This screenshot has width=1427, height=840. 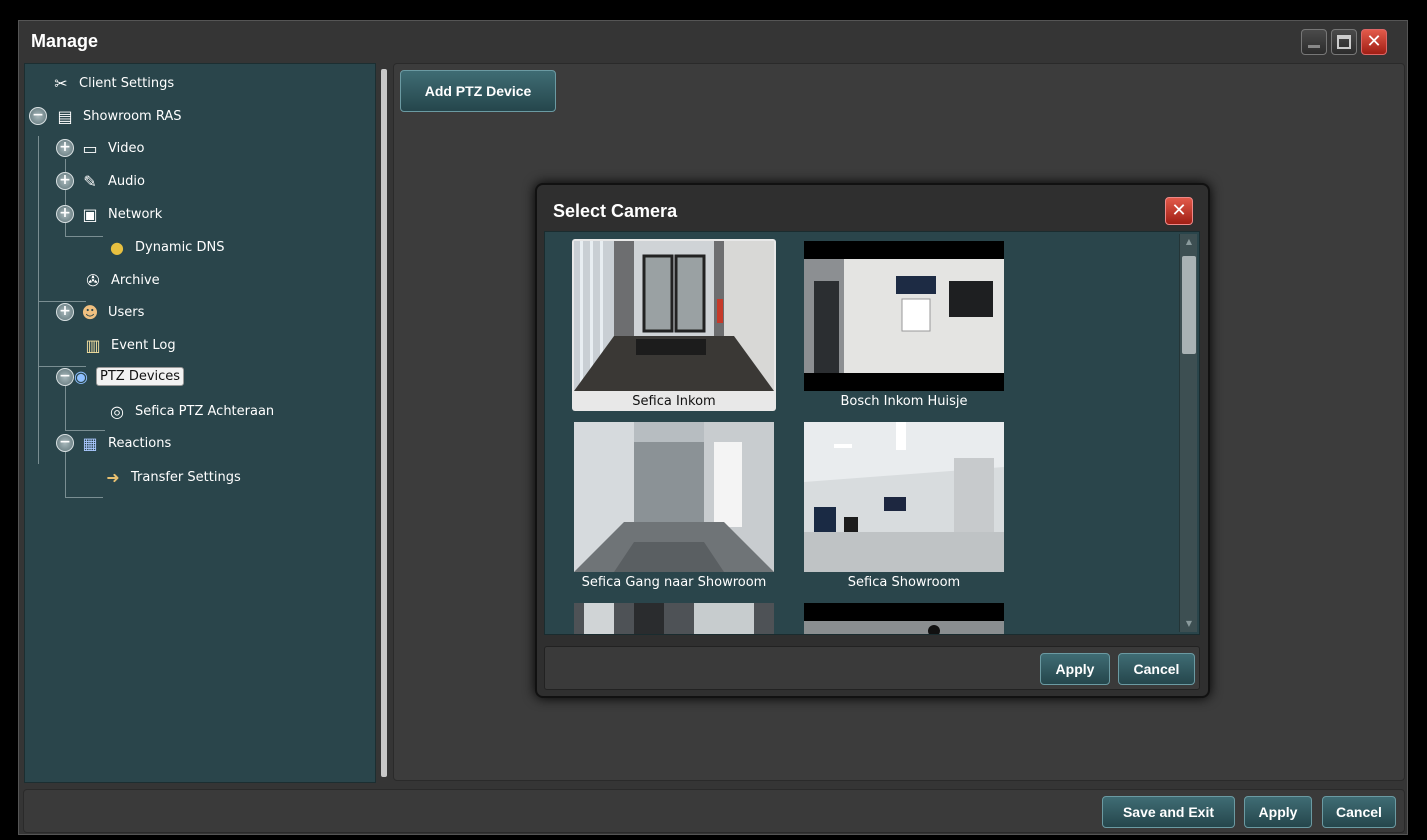 I want to click on camera-tile-bosch-inkom-huisje: Bosch Inkom Huisje, so click(x=904, y=325).